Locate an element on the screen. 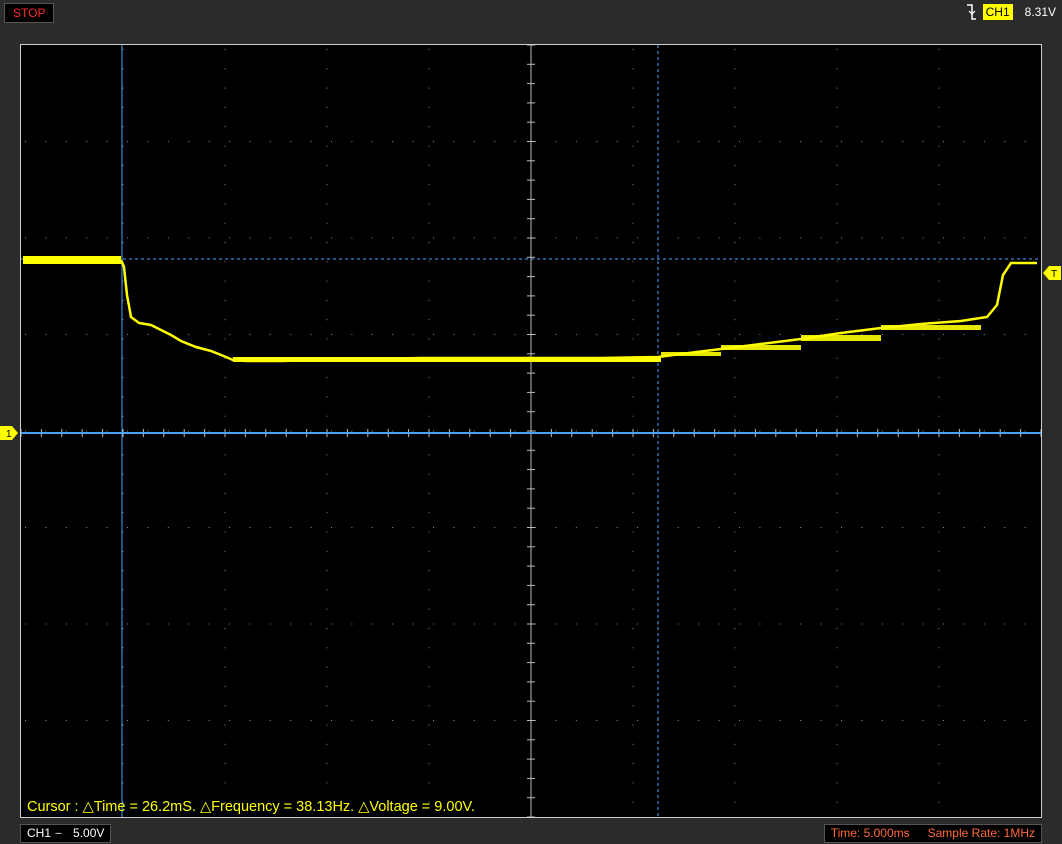 This screenshot has width=1062, height=844. trigger-falling-edge-icon is located at coordinates (971, 12).